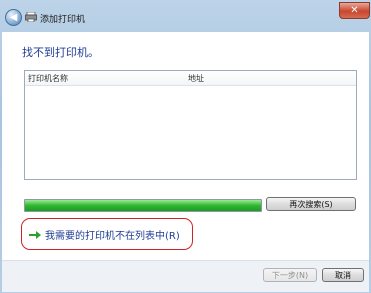 Image resolution: width=371 pixels, height=293 pixels. I want to click on column-header-address: 地址, so click(196, 78).